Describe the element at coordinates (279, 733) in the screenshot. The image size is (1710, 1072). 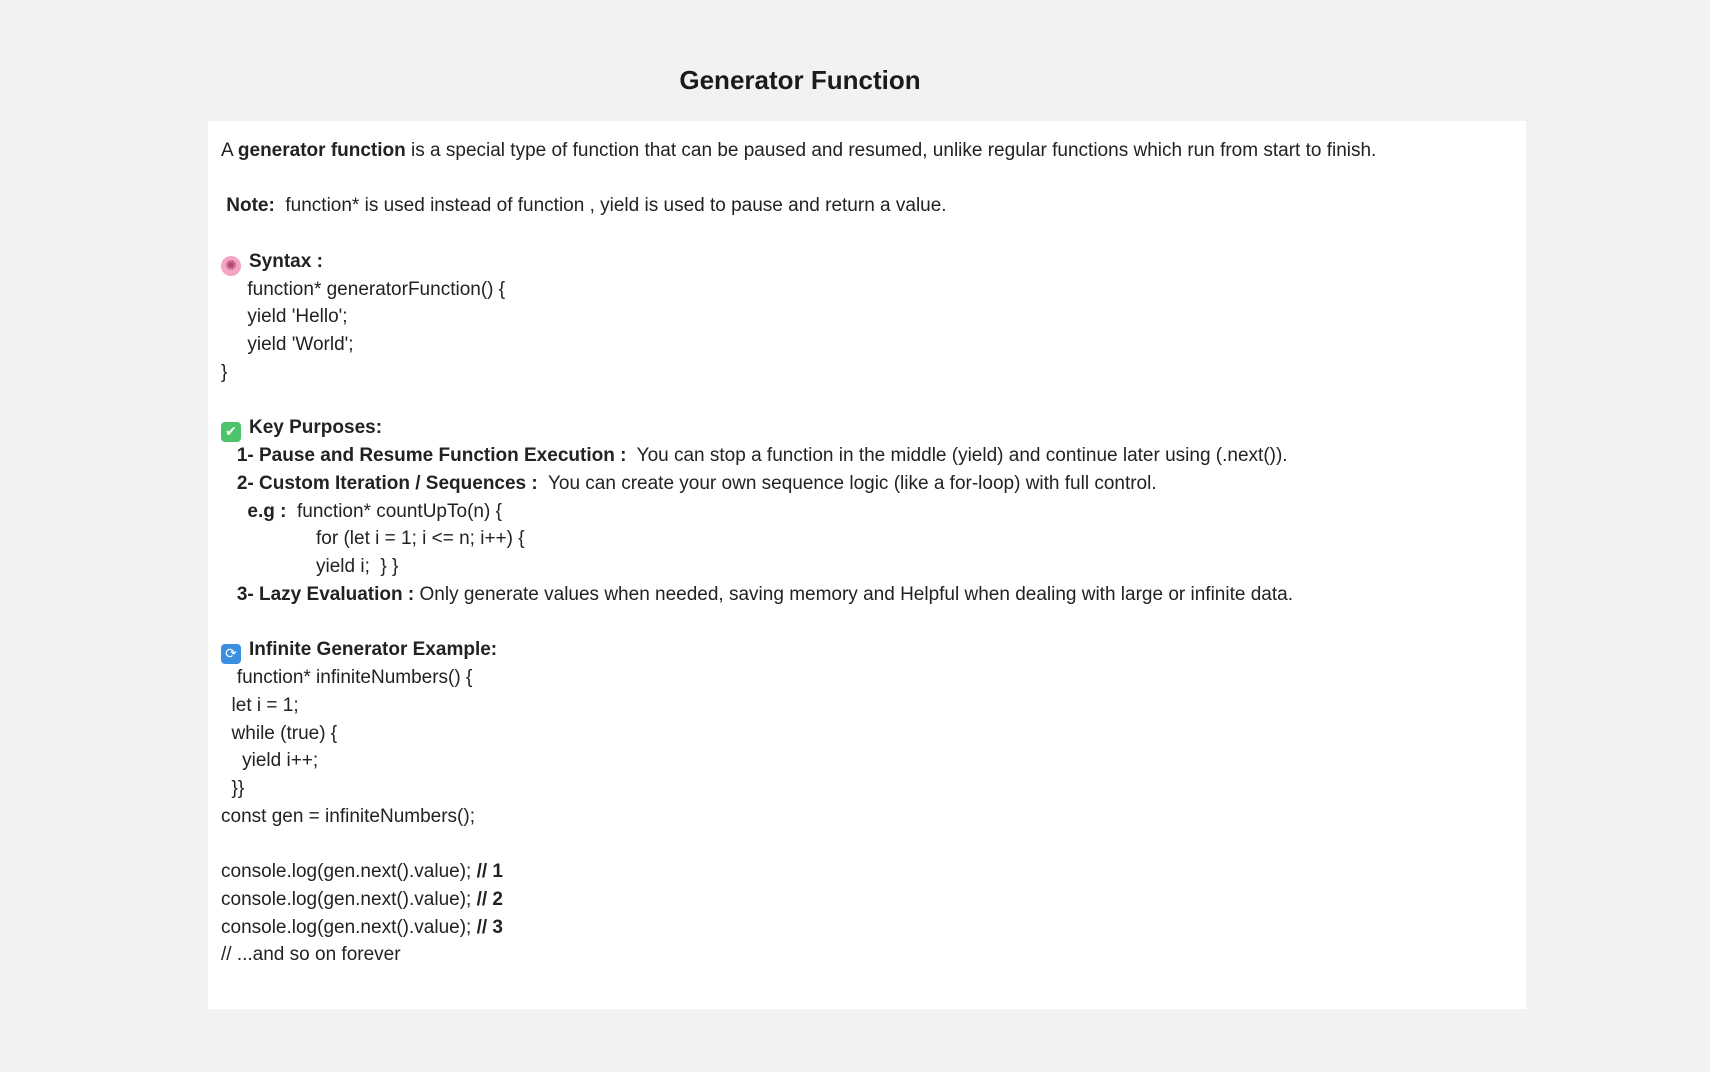
I see `code-line: while (true) {` at that location.